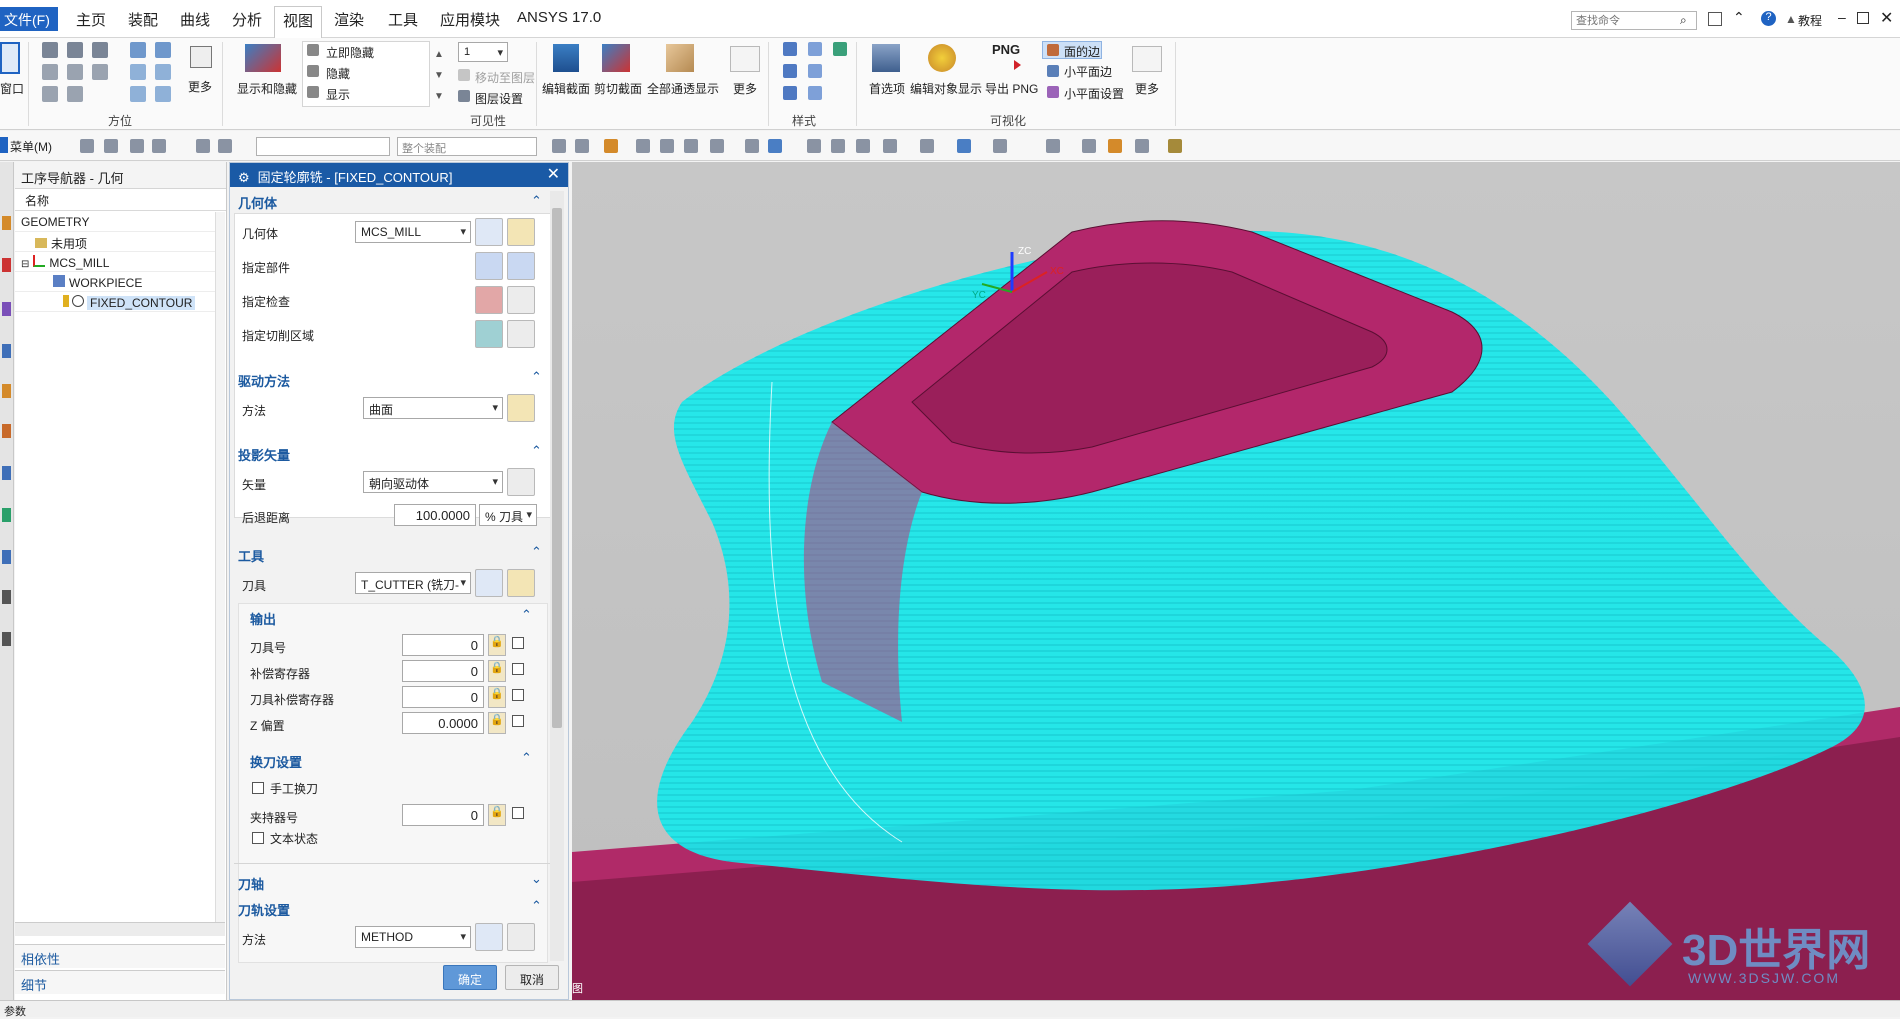  I want to click on small-faces-button: 小平面边, so click(1088, 71).